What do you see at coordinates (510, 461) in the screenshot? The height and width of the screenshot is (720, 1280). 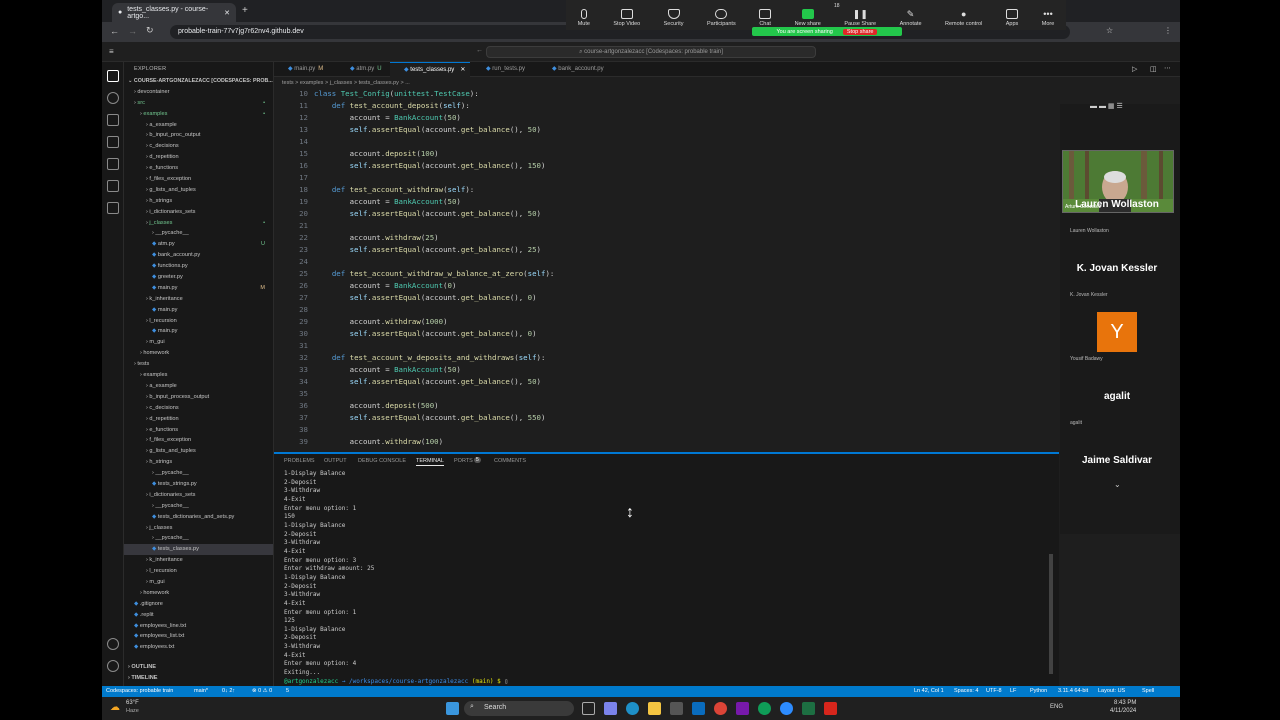 I see `tab-comments: COMMENTS` at bounding box center [510, 461].